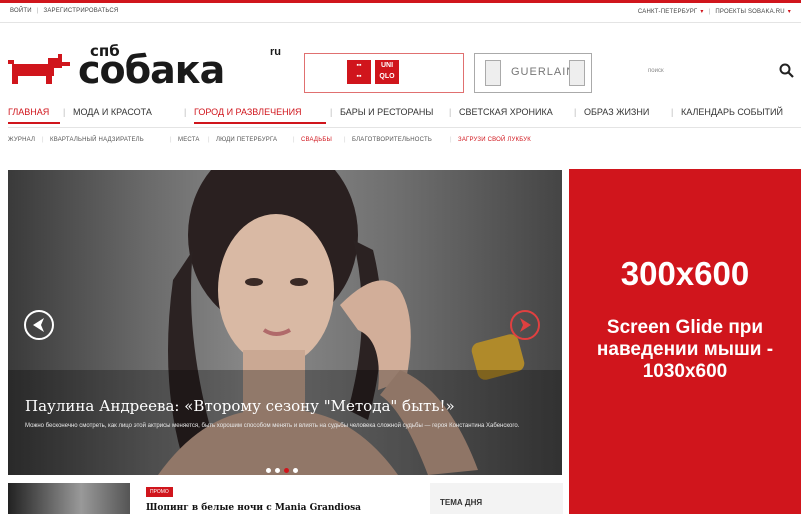  What do you see at coordinates (496, 498) in the screenshot?
I see `topic-of-day-block: ТЕМА ДНЯ` at bounding box center [496, 498].